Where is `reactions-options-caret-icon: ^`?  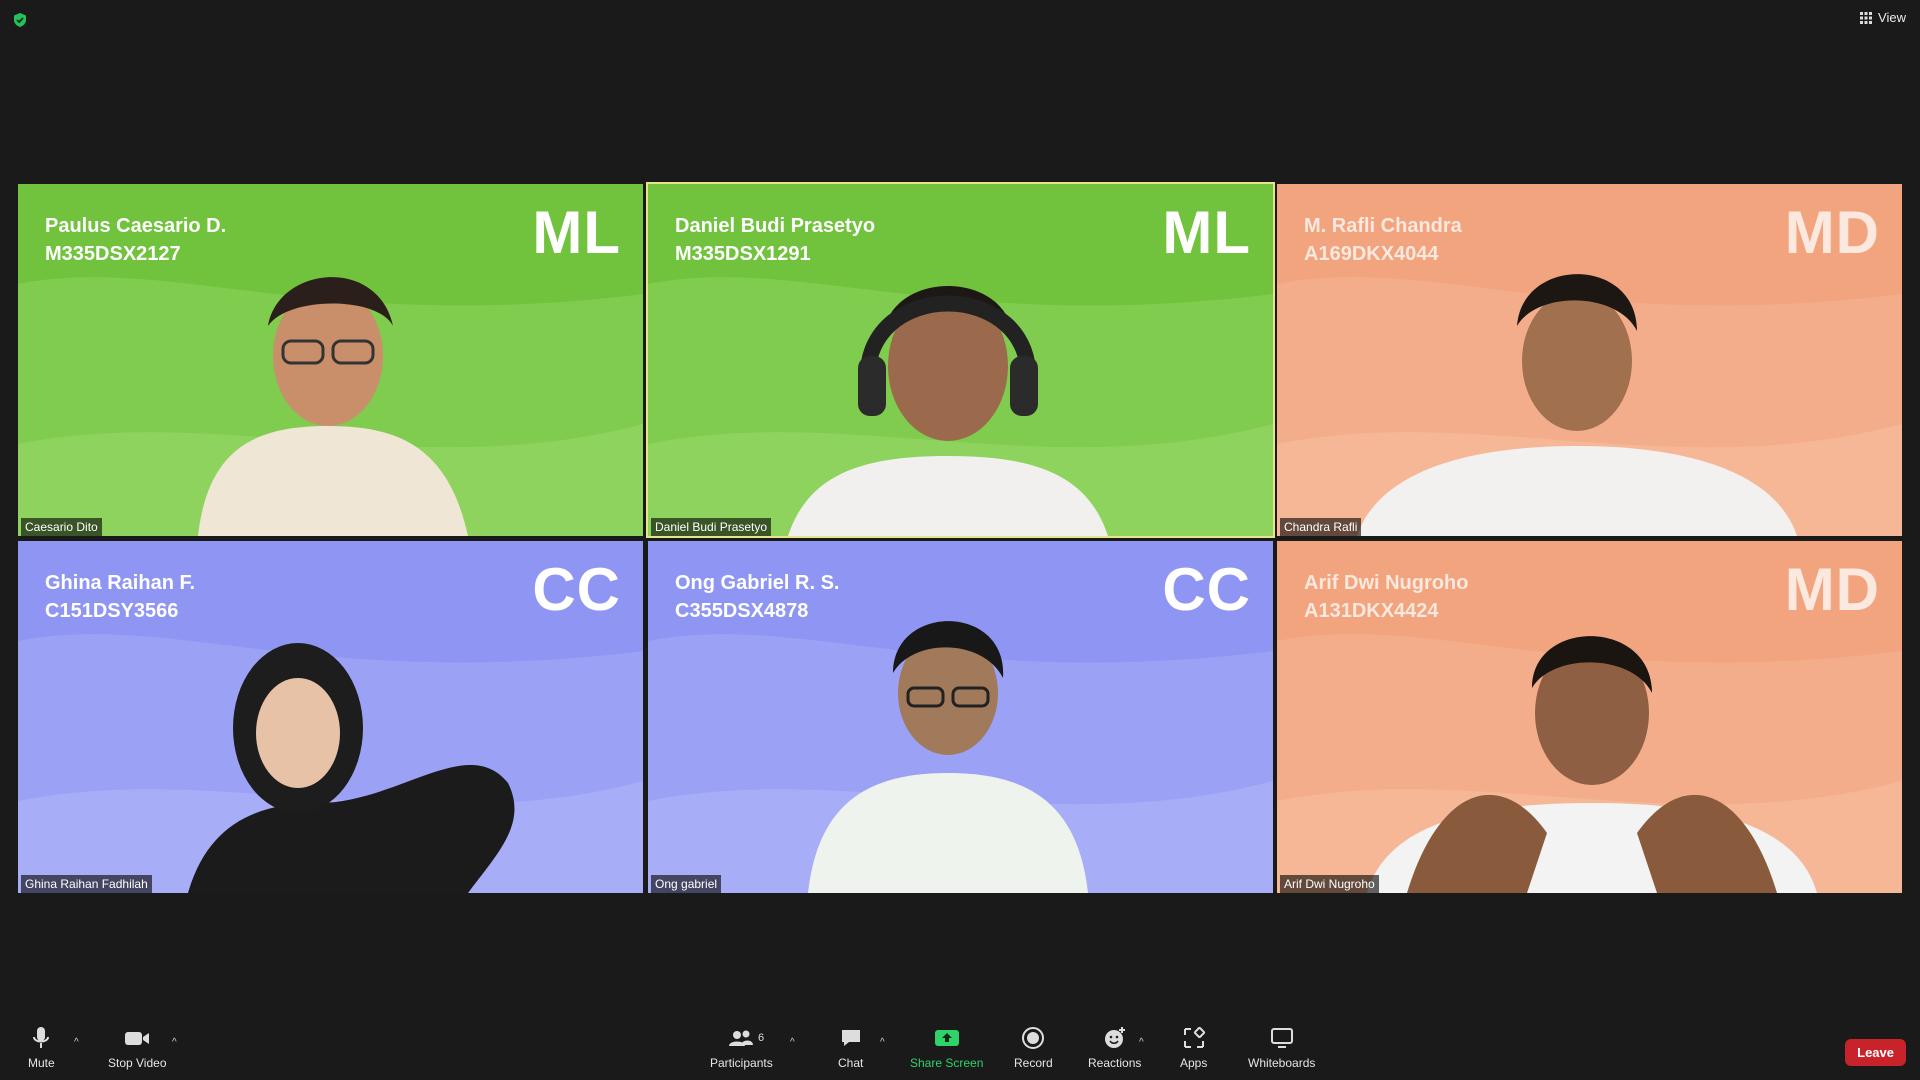 reactions-options-caret-icon: ^ is located at coordinates (1141, 1042).